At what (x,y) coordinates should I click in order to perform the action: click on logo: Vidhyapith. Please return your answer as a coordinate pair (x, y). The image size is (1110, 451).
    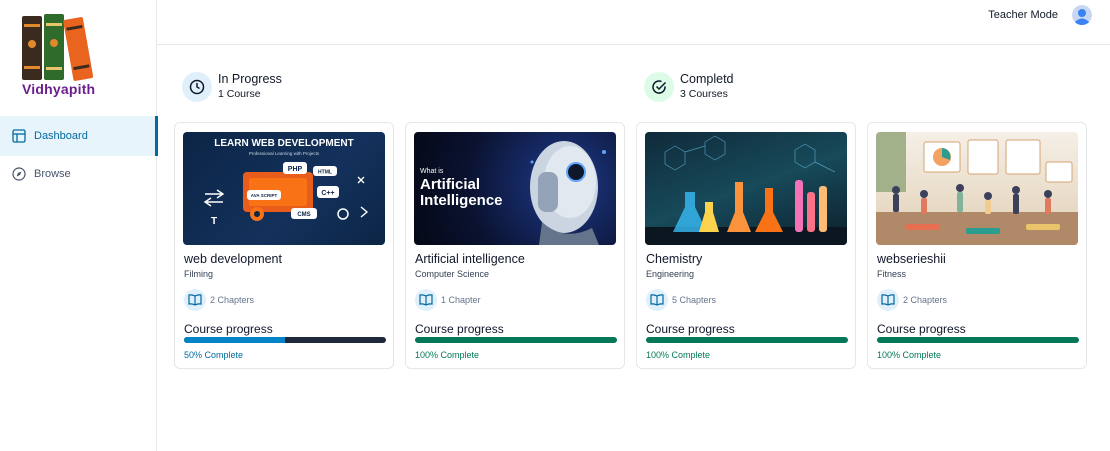
    Looking at the image, I should click on (58, 57).